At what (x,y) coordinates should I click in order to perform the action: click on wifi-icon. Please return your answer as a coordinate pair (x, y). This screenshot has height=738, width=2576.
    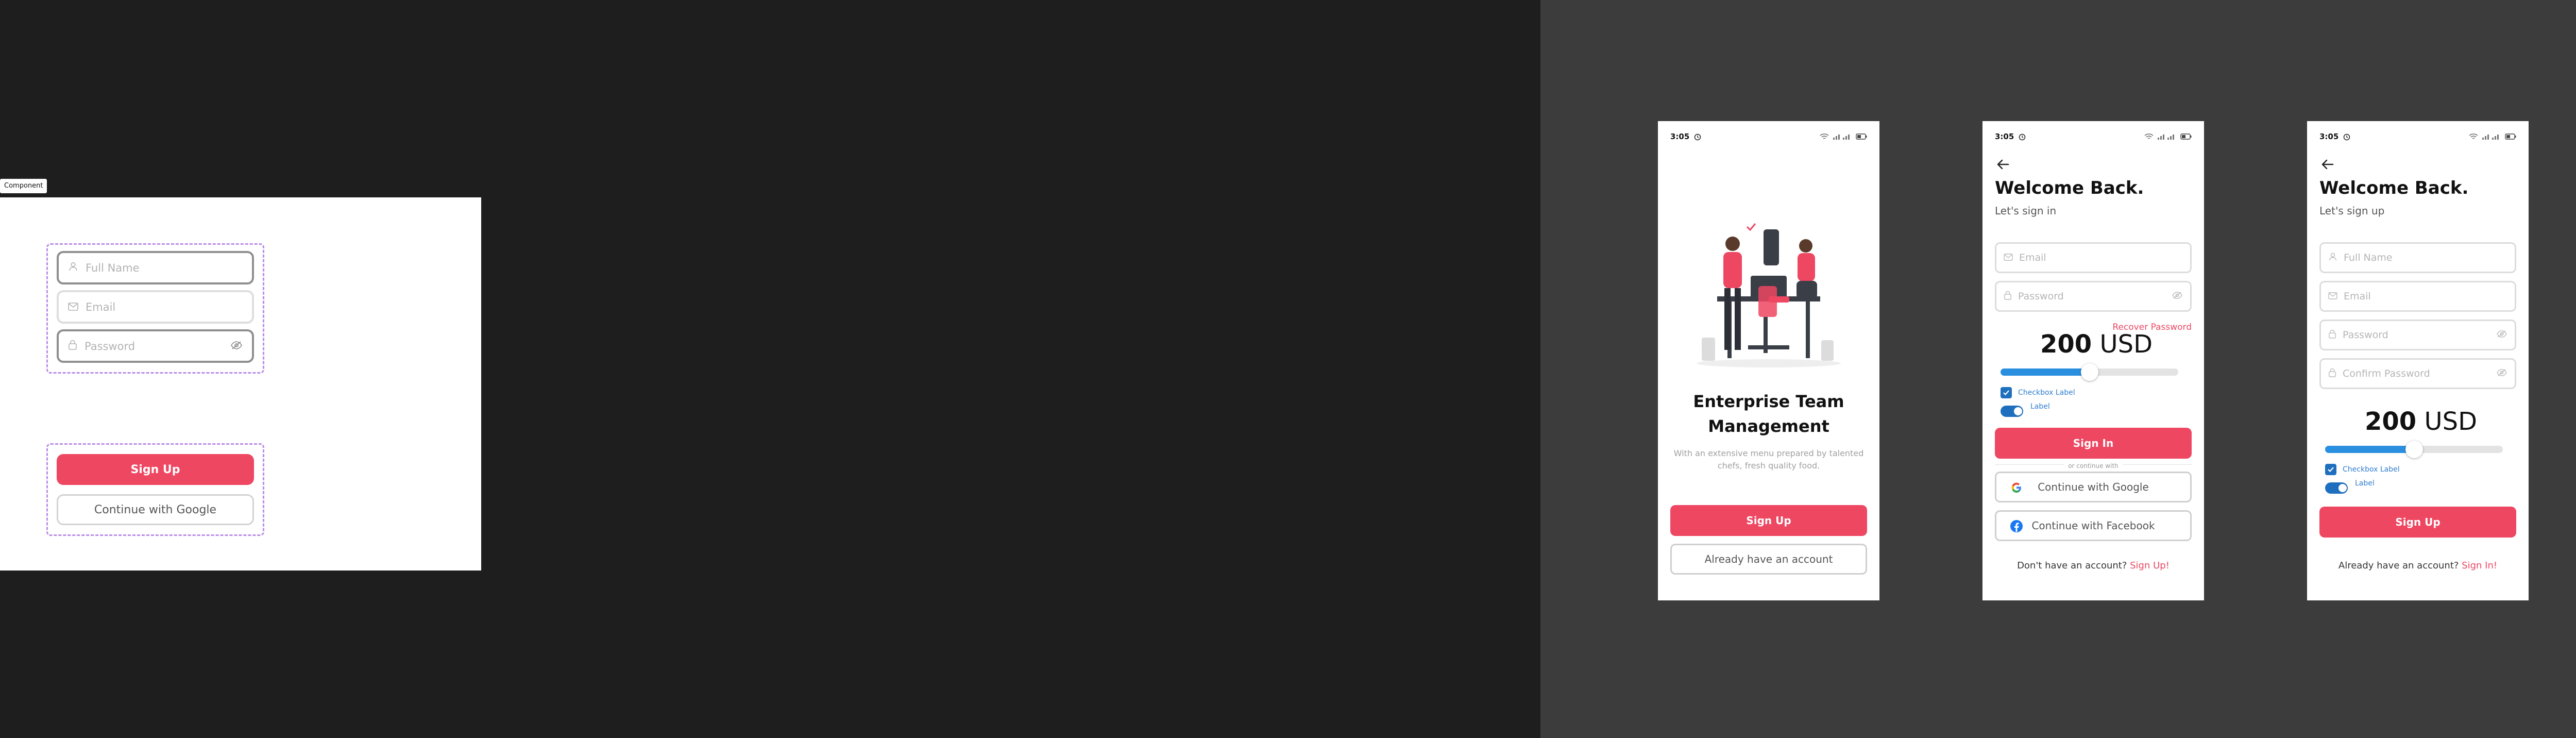
    Looking at the image, I should click on (2149, 136).